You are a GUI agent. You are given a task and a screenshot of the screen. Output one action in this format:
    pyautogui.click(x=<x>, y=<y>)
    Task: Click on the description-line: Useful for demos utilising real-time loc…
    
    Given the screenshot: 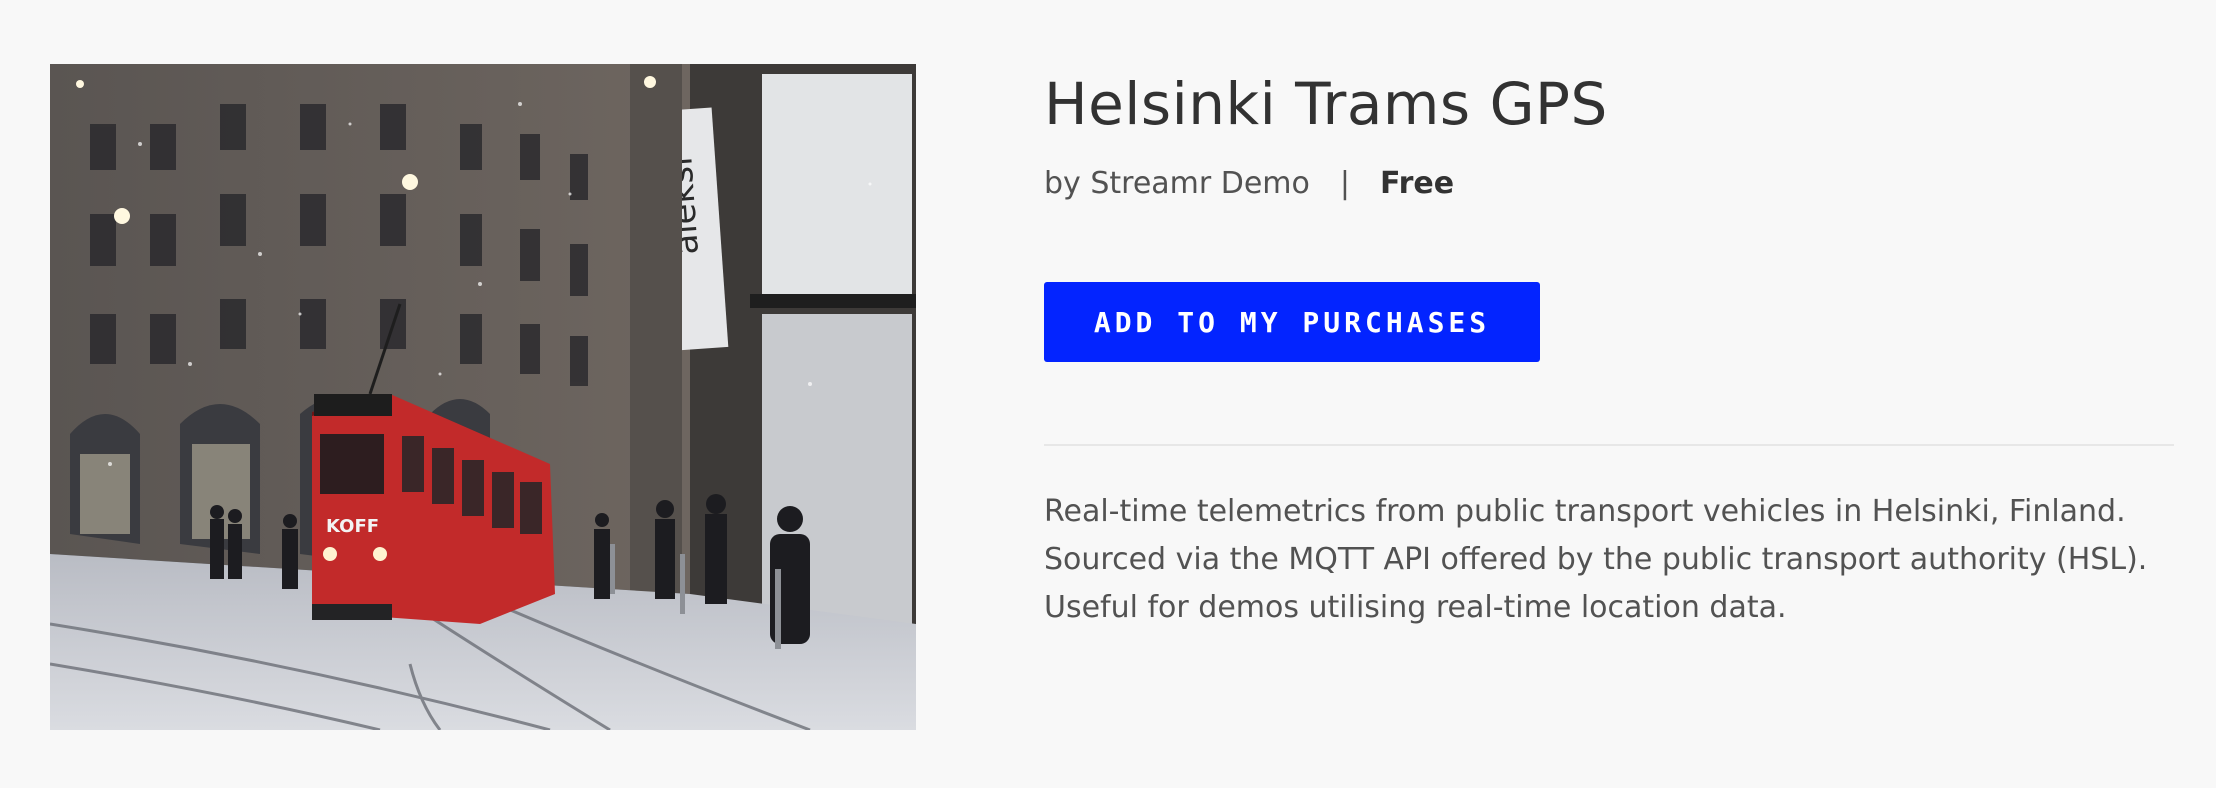 What is the action you would take?
    pyautogui.click(x=1415, y=607)
    